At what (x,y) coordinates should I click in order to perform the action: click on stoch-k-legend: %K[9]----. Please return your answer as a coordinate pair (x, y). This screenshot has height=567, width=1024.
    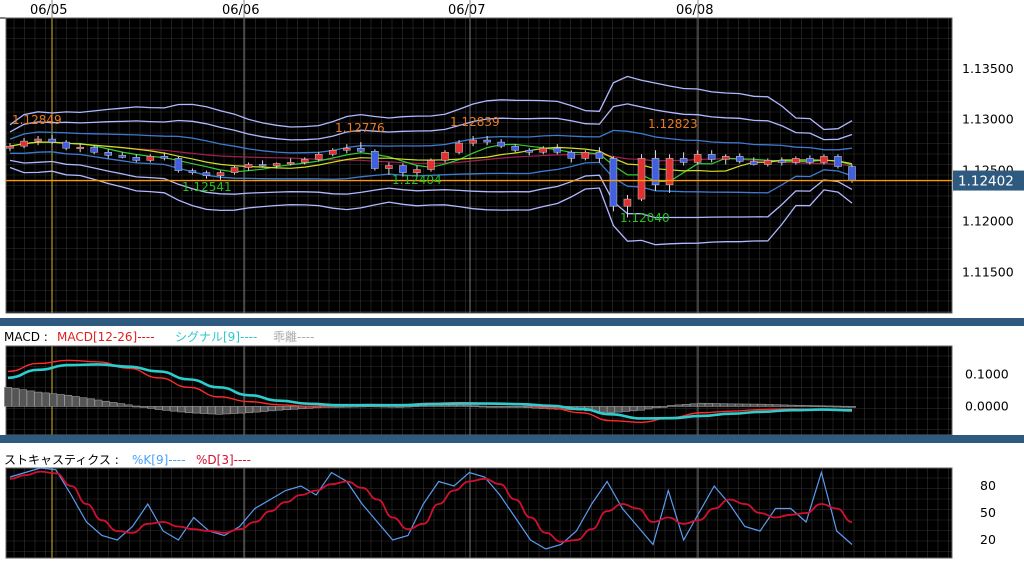
    Looking at the image, I should click on (159, 460).